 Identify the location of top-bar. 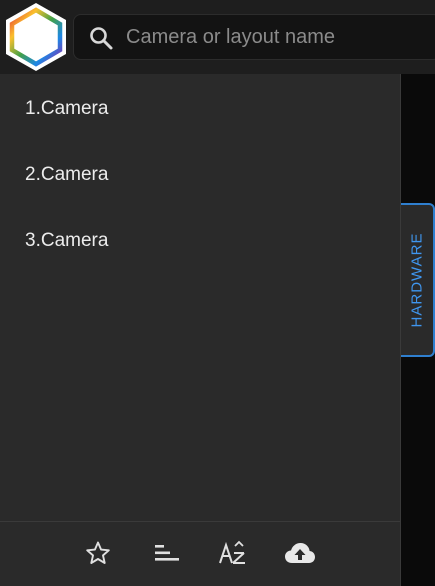
(217, 37).